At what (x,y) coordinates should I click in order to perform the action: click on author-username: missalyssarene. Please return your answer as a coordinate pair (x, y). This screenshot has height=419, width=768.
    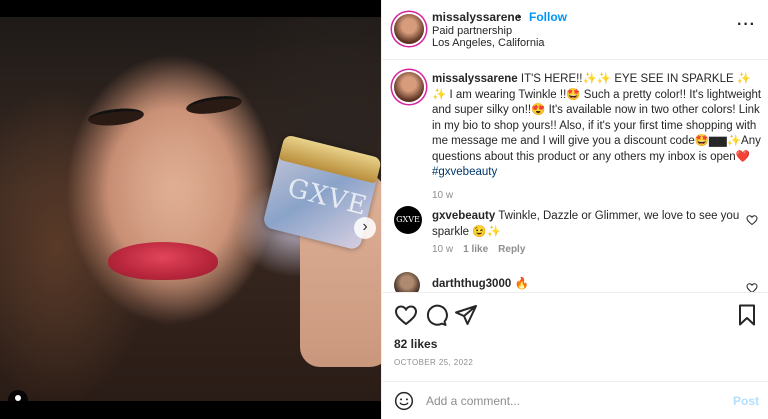
    Looking at the image, I should click on (476, 17).